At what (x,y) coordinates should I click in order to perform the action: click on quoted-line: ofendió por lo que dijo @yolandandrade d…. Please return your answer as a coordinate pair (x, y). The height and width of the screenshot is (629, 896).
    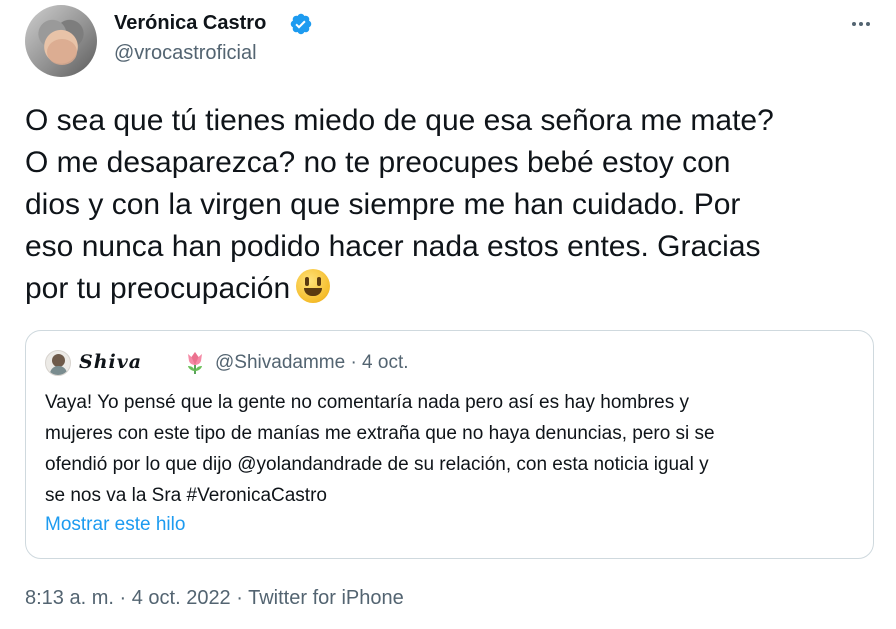
    Looking at the image, I should click on (377, 464).